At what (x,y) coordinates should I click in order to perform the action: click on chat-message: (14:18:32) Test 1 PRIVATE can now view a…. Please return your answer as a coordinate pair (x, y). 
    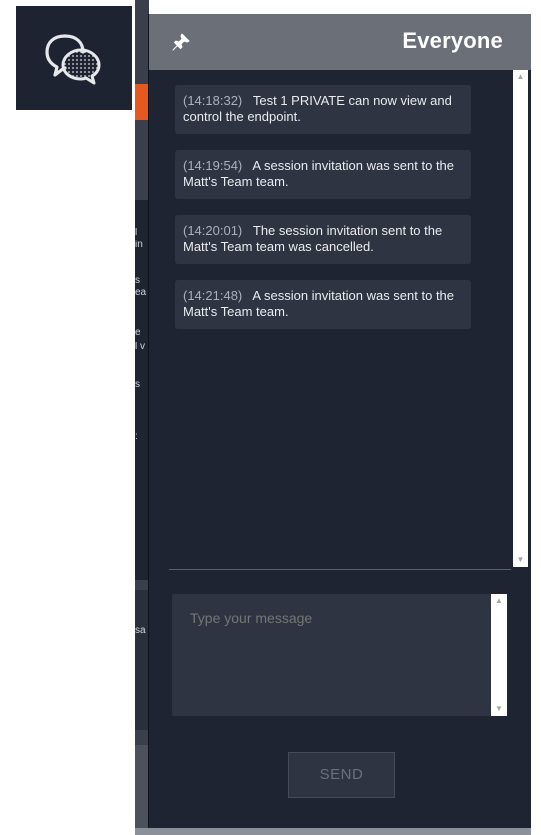
    Looking at the image, I should click on (323, 109).